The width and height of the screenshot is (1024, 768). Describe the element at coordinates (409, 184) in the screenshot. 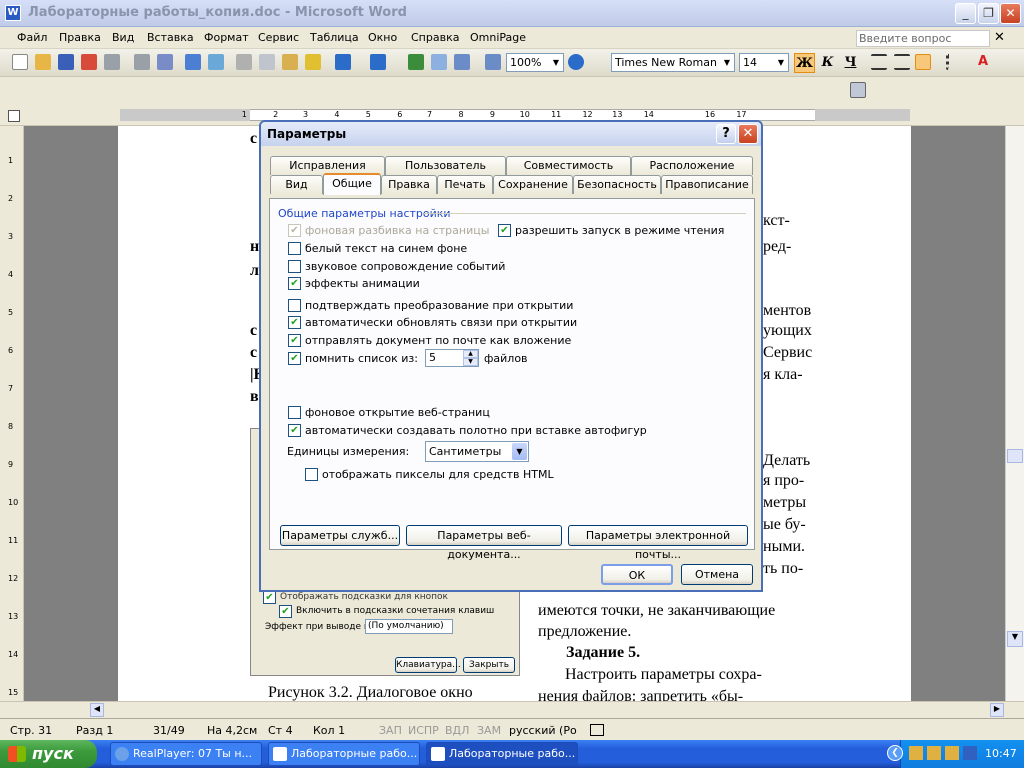

I see `tab-edit: Правка` at that location.